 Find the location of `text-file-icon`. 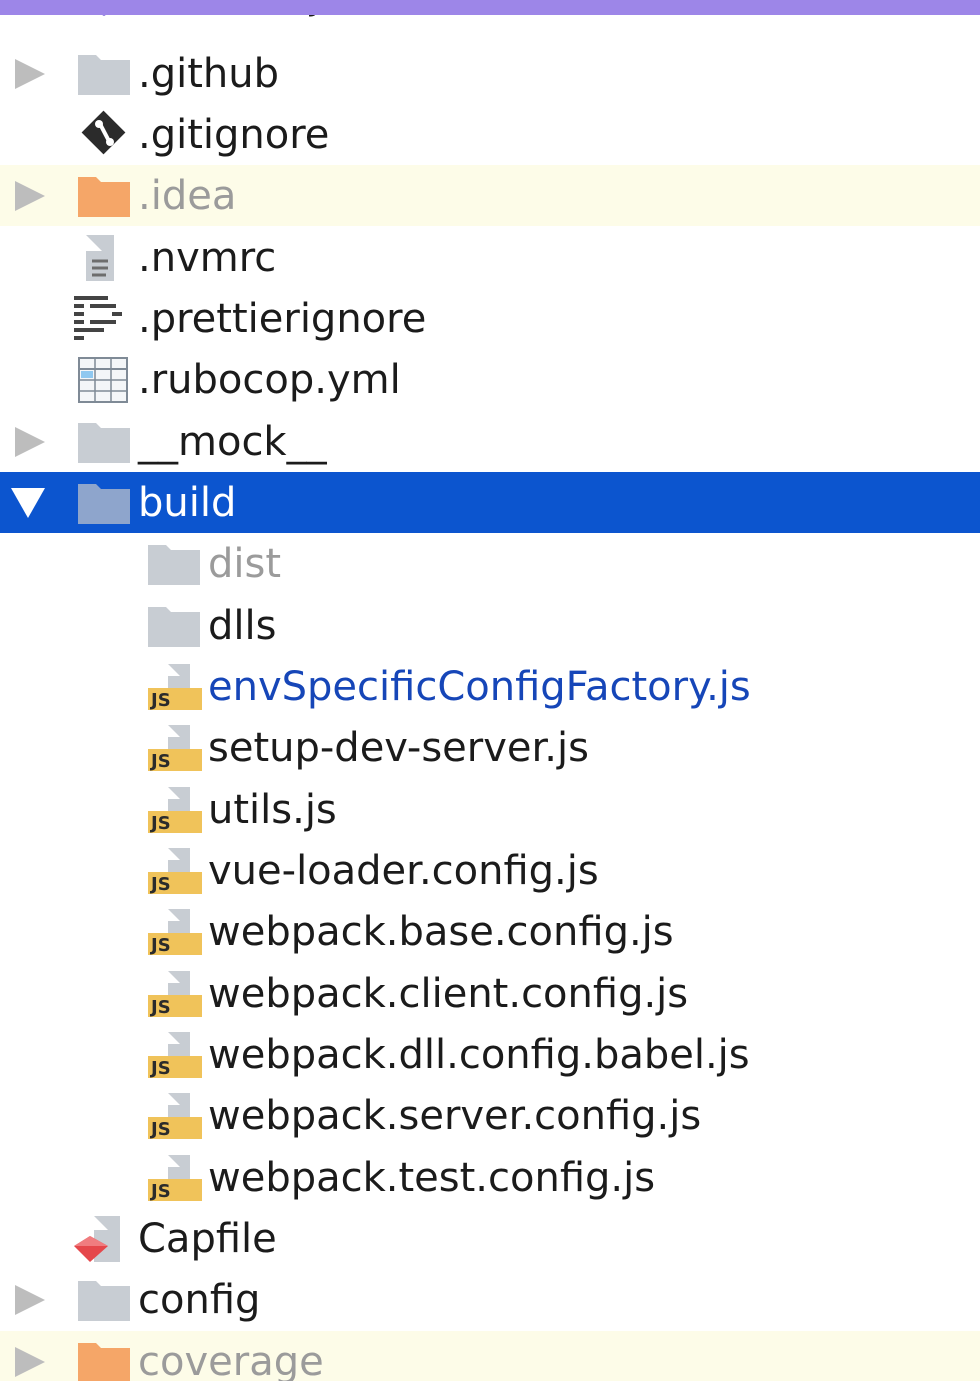

text-file-icon is located at coordinates (100, 258).